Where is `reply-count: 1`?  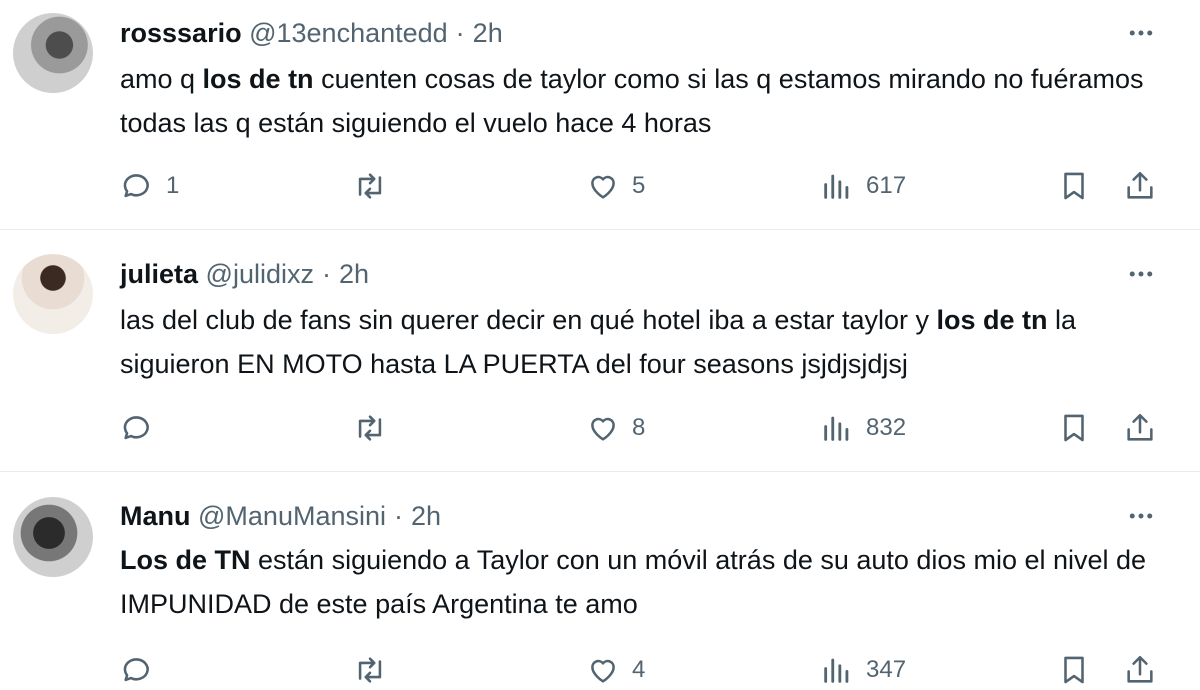
reply-count: 1 is located at coordinates (173, 185).